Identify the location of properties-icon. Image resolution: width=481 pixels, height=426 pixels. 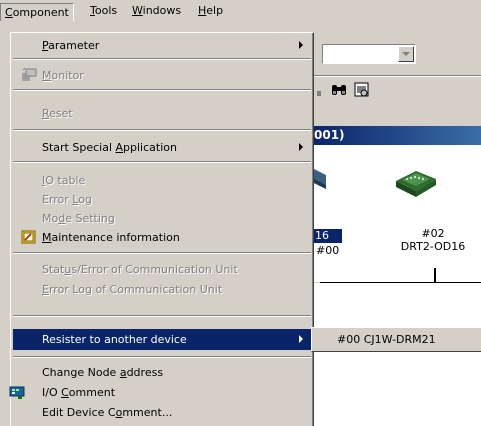
(362, 90).